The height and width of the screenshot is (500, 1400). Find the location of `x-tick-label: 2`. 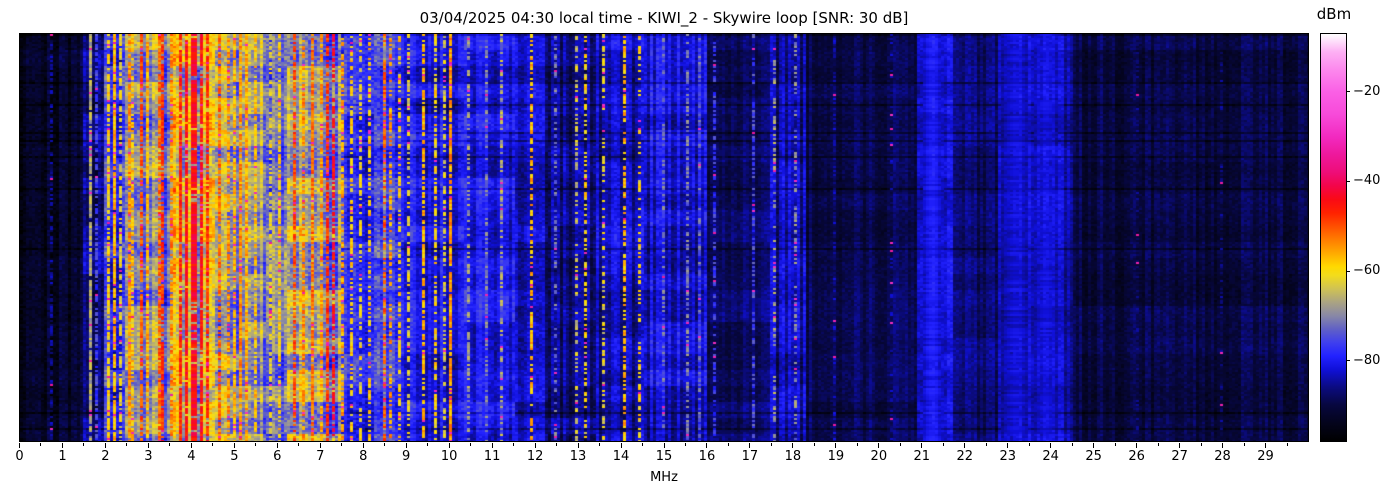

x-tick-label: 2 is located at coordinates (105, 456).